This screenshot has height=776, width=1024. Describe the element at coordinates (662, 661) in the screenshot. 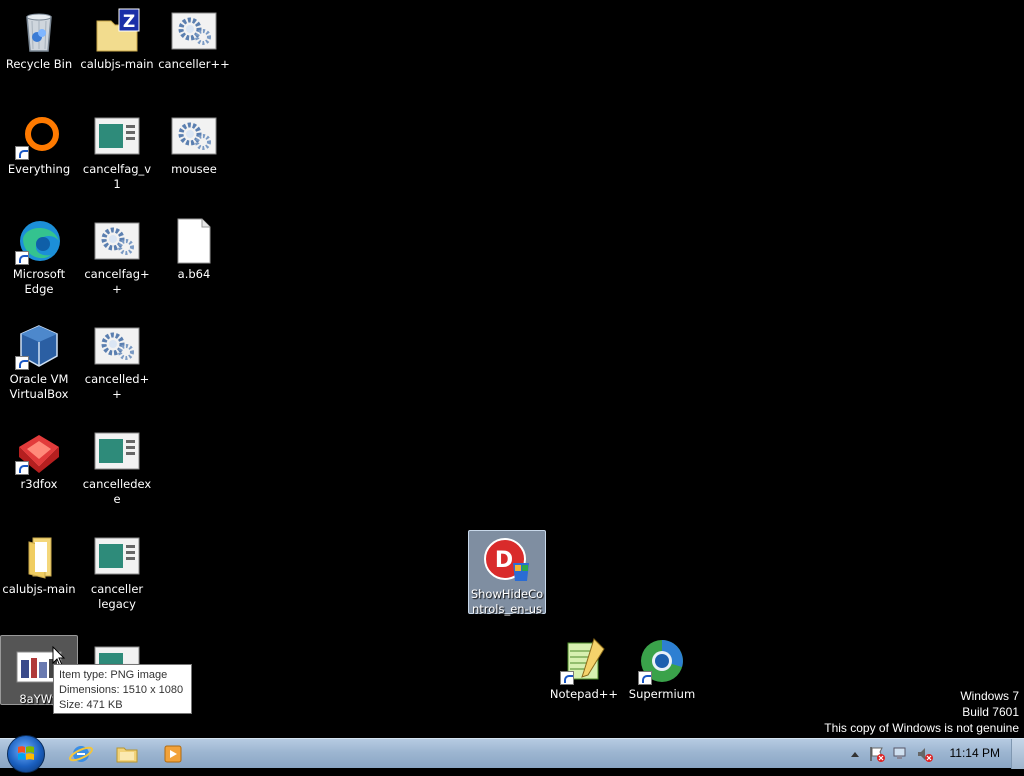

I see `supermium-icon` at that location.